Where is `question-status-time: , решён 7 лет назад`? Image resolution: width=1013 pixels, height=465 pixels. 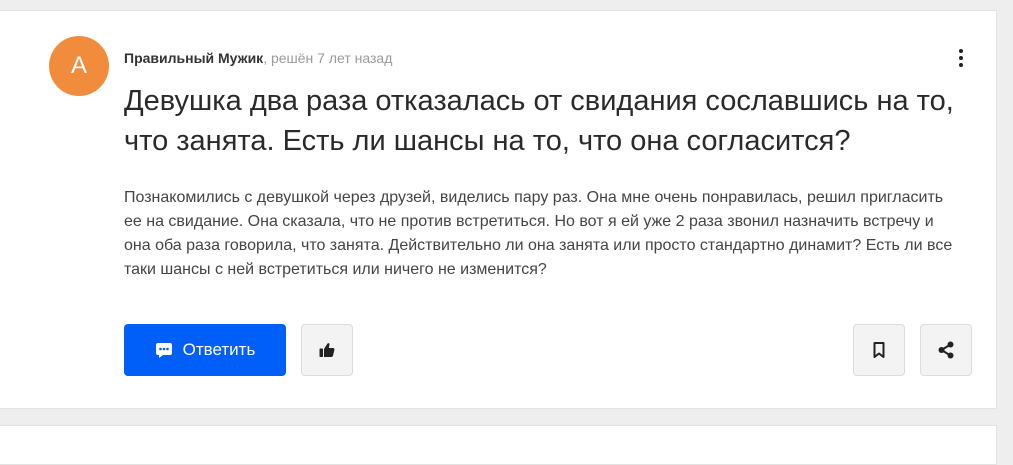
question-status-time: , решён 7 лет назад is located at coordinates (328, 58).